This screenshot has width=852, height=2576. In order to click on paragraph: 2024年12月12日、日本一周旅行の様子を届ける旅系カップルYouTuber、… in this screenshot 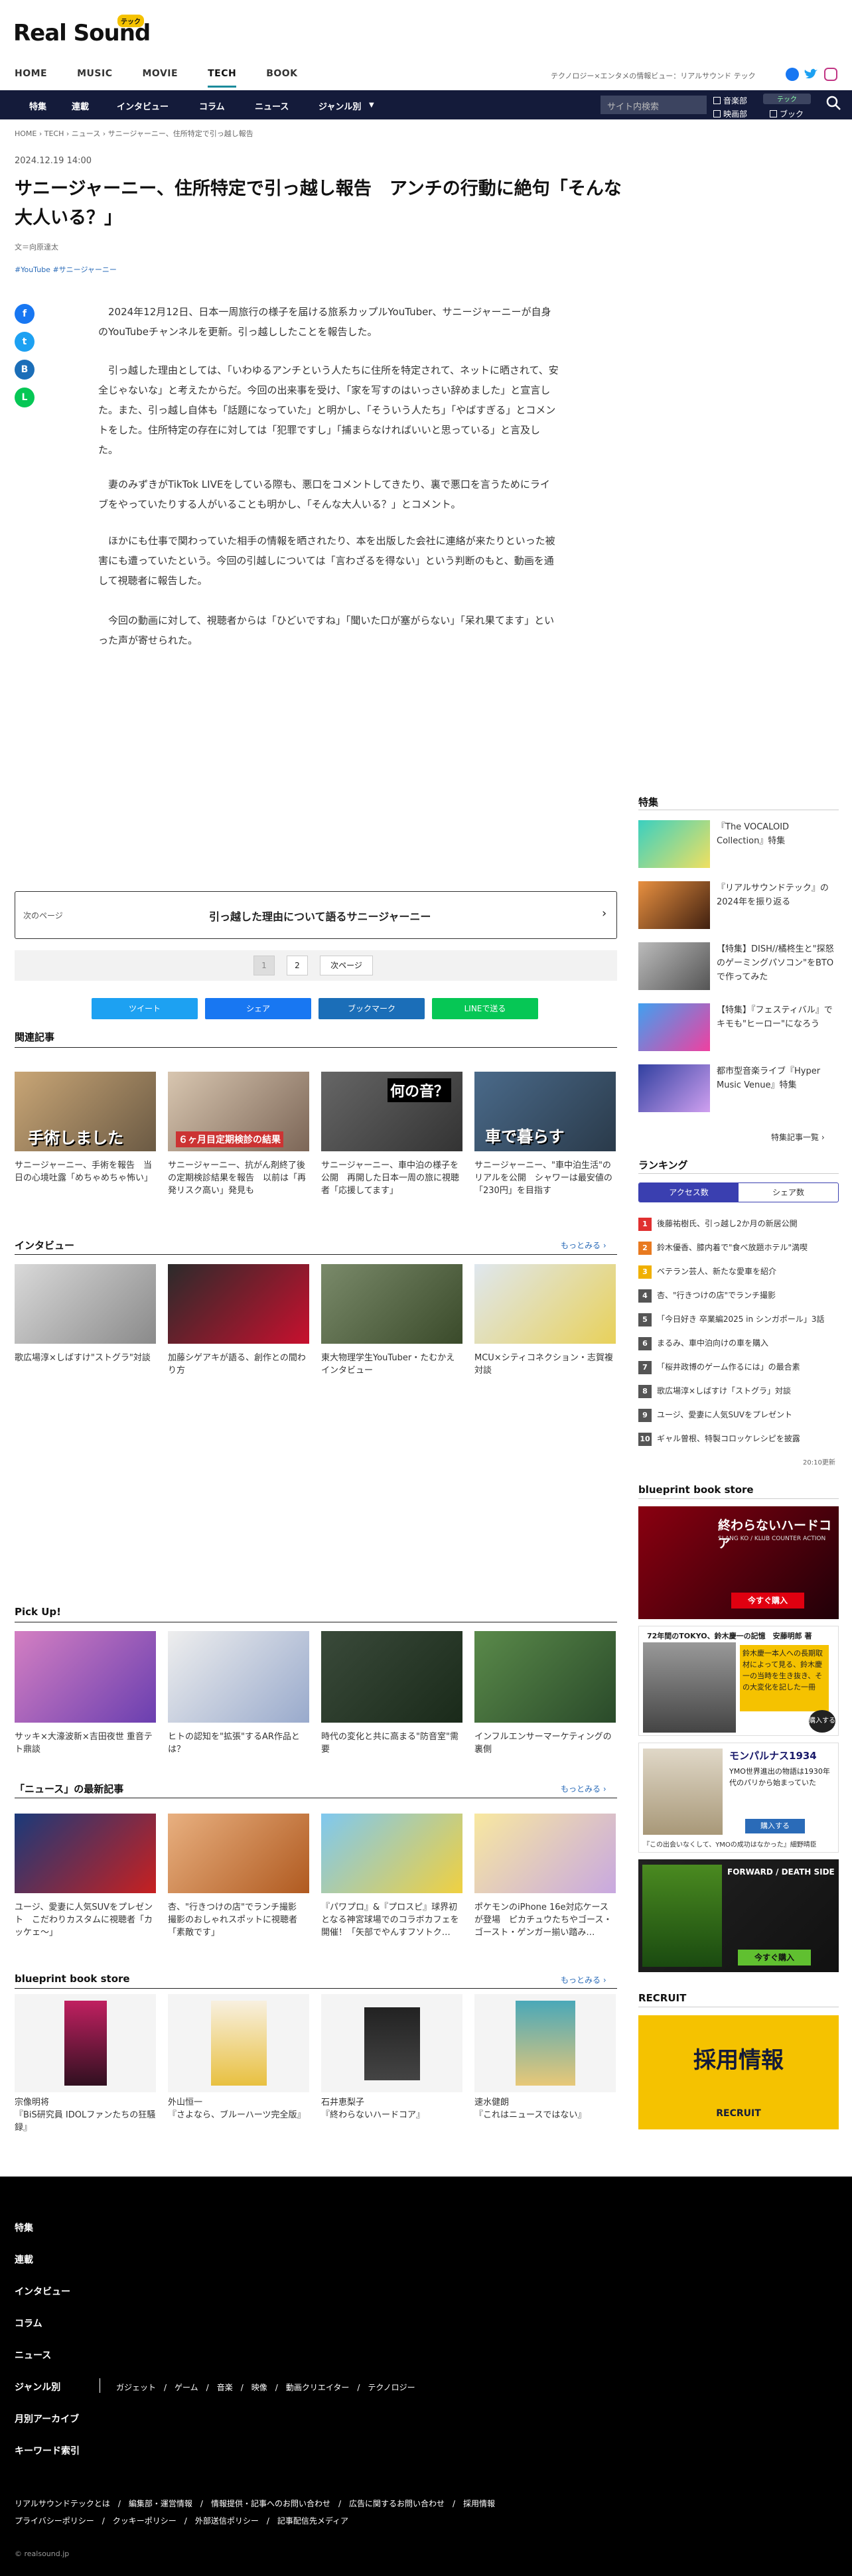, I will do `click(324, 322)`.